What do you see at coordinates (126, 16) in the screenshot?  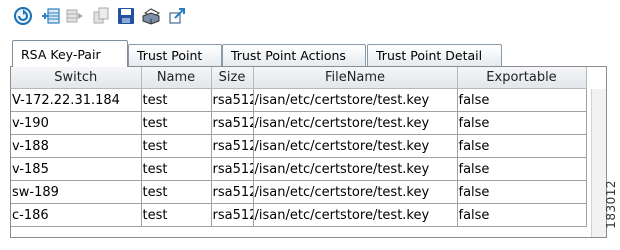 I see `save-icon` at bounding box center [126, 16].